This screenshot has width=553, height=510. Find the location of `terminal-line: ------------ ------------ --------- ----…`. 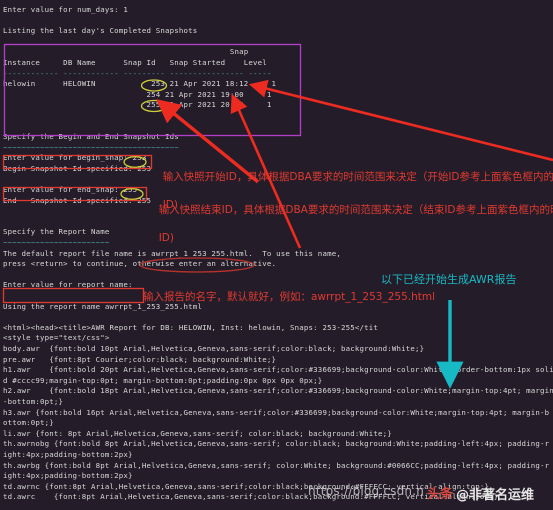

terminal-line: ------------ ------------ --------- ----… is located at coordinates (137, 73).